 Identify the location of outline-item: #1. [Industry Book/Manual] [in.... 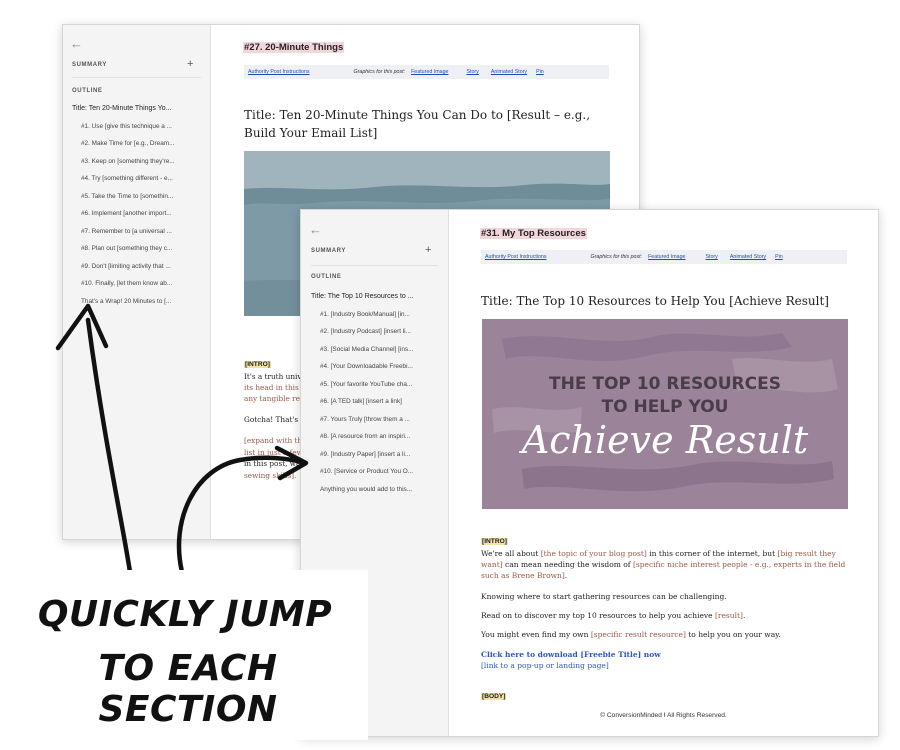
(379, 315).